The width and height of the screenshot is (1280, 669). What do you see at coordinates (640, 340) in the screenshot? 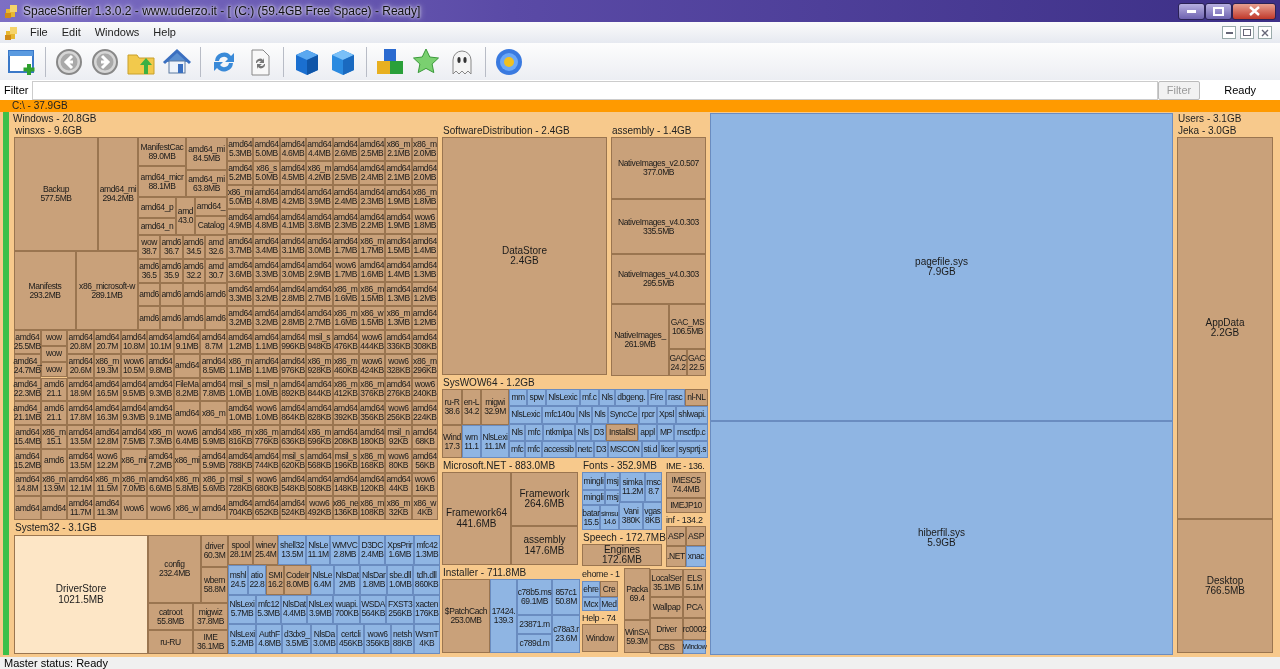
I see `folder-tile: NativeImages_ 261.9MB` at bounding box center [640, 340].